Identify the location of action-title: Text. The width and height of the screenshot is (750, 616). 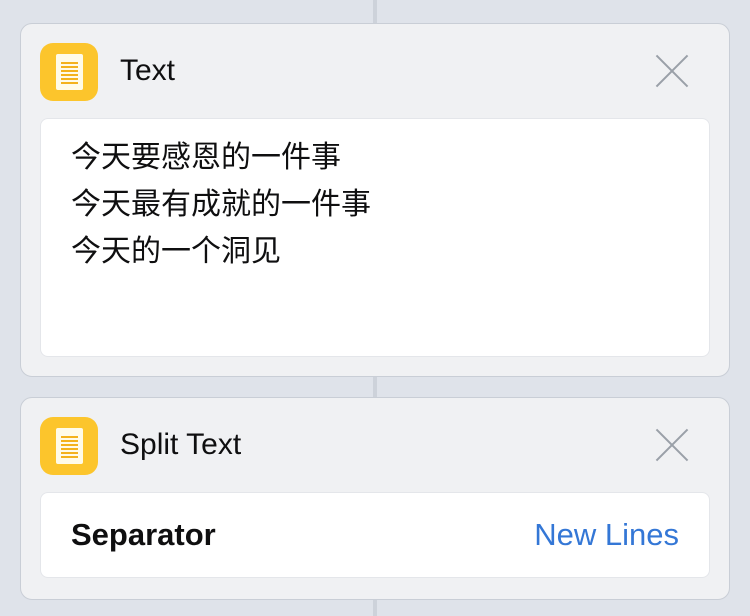
(148, 70).